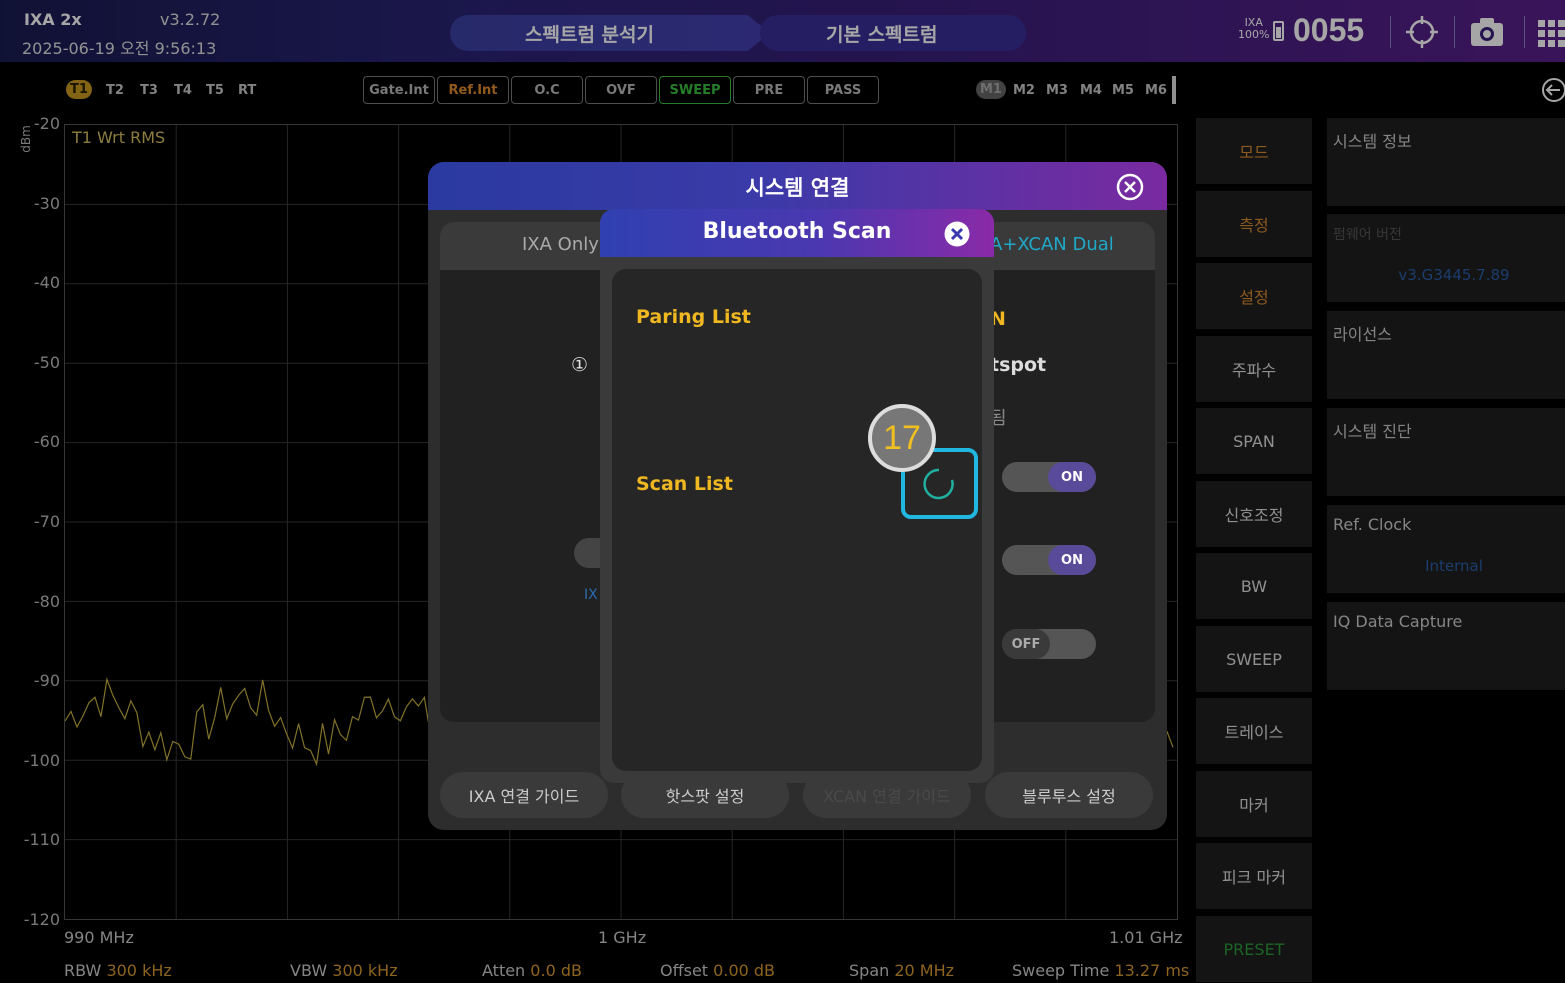 This screenshot has height=983, width=1565. Describe the element at coordinates (684, 484) in the screenshot. I see `scan-list-heading: Scan List` at that location.